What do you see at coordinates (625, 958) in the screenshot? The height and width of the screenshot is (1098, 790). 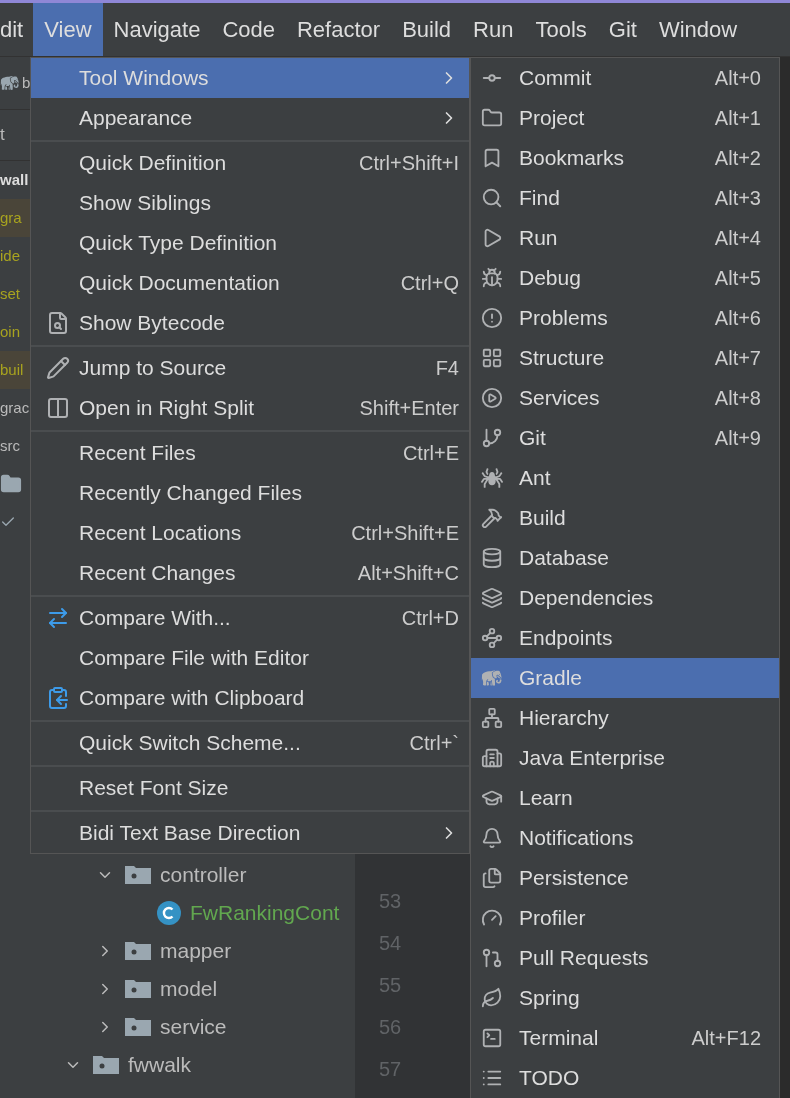 I see `menu-item: Pull Requests` at bounding box center [625, 958].